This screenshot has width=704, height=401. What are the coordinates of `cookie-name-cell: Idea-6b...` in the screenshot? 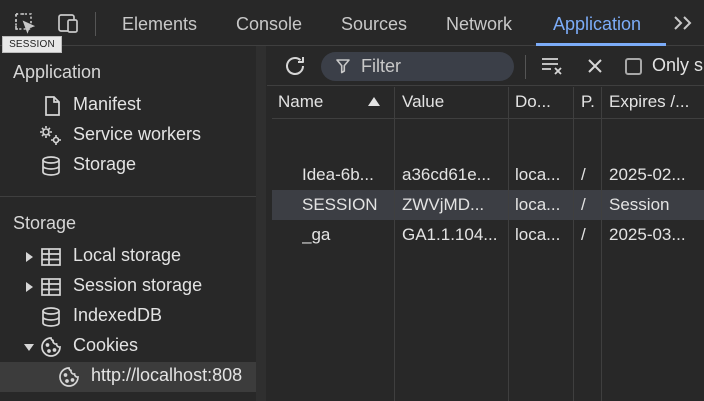 It's located at (338, 174).